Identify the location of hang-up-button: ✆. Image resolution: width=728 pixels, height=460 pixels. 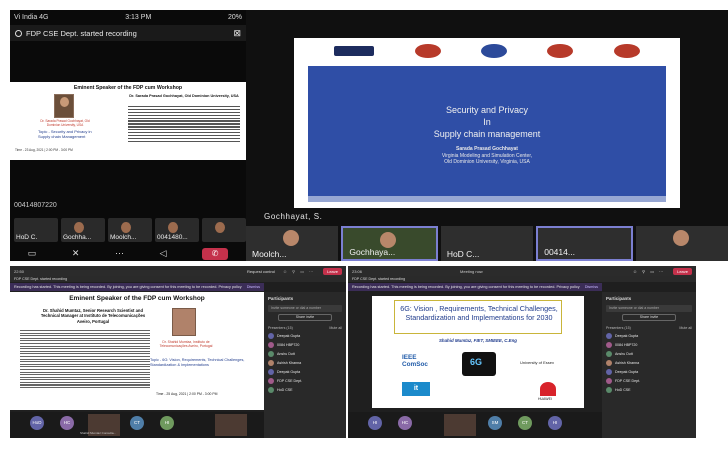
(215, 253).